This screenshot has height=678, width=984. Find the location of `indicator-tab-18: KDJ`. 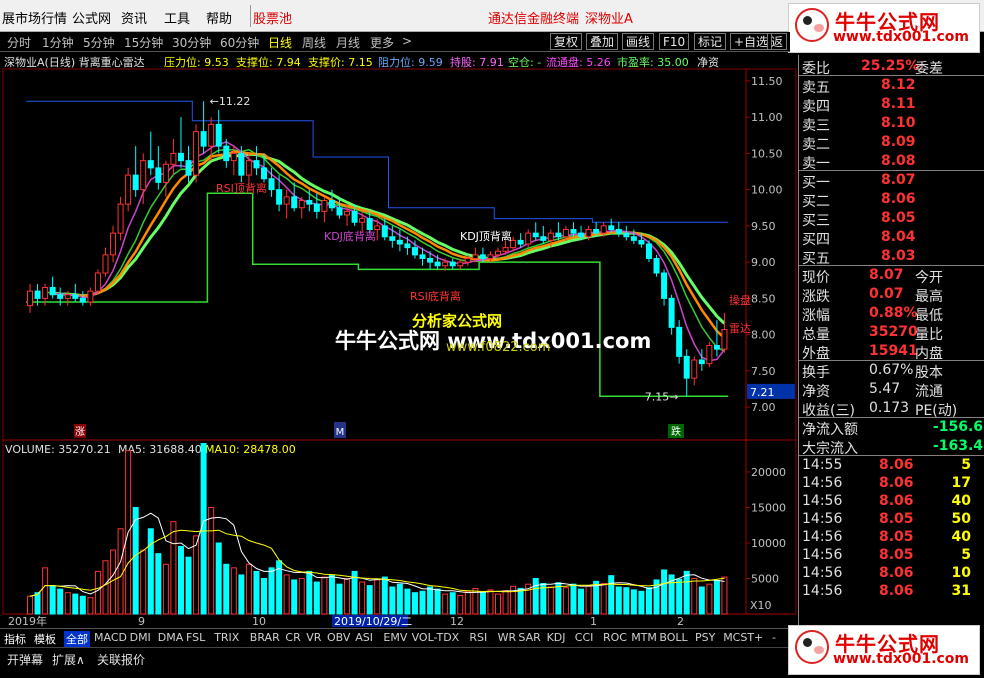

indicator-tab-18: KDJ is located at coordinates (556, 637).